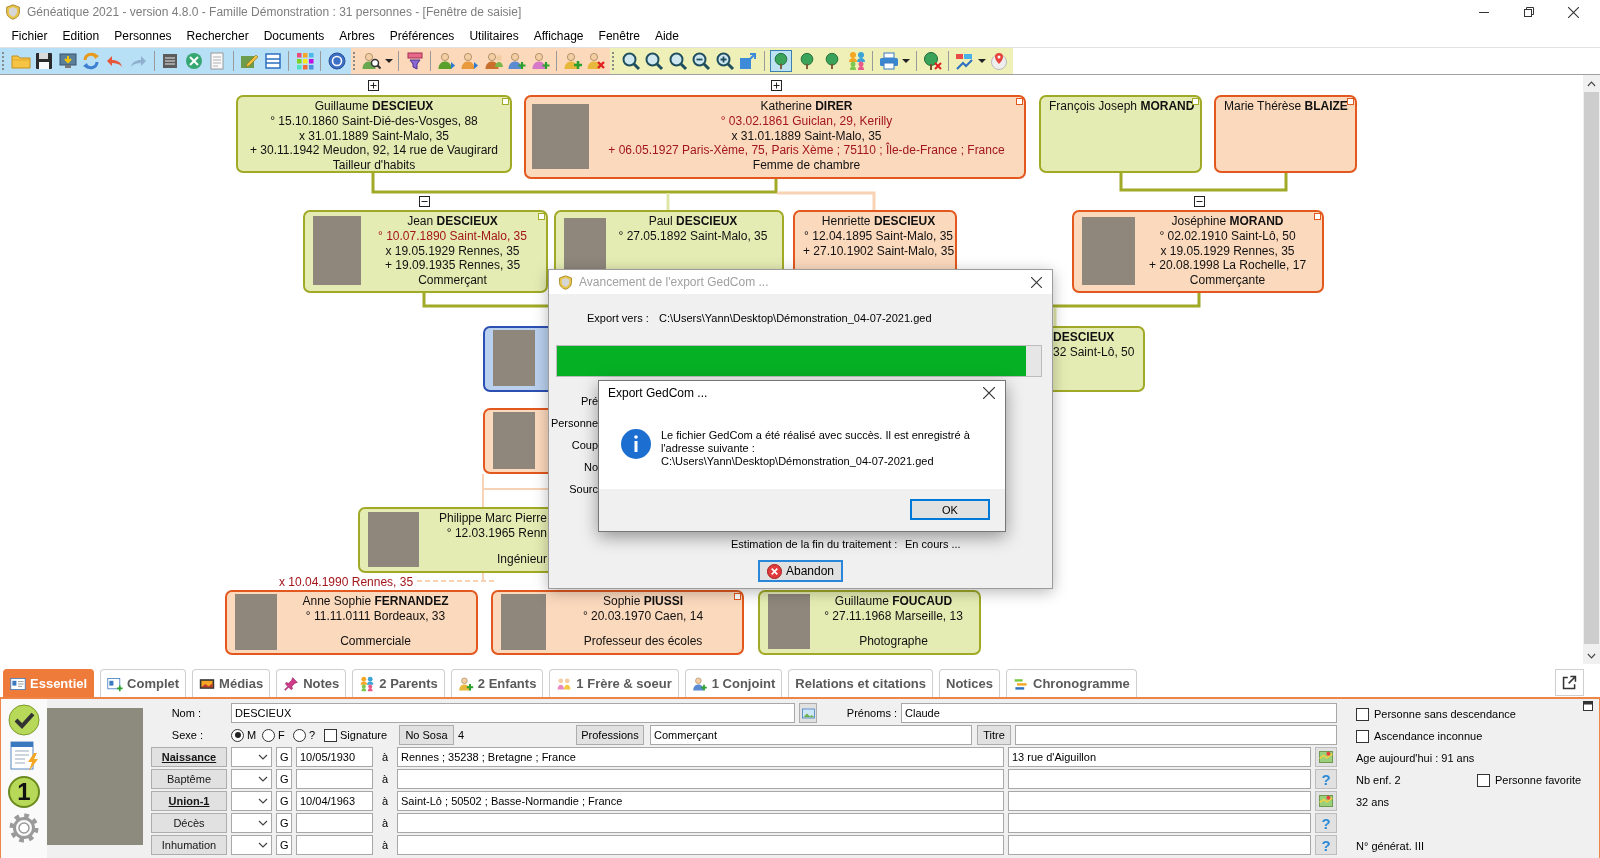 Image resolution: width=1600 pixels, height=858 pixels. Describe the element at coordinates (1176, 735) in the screenshot. I see `title-field` at that location.